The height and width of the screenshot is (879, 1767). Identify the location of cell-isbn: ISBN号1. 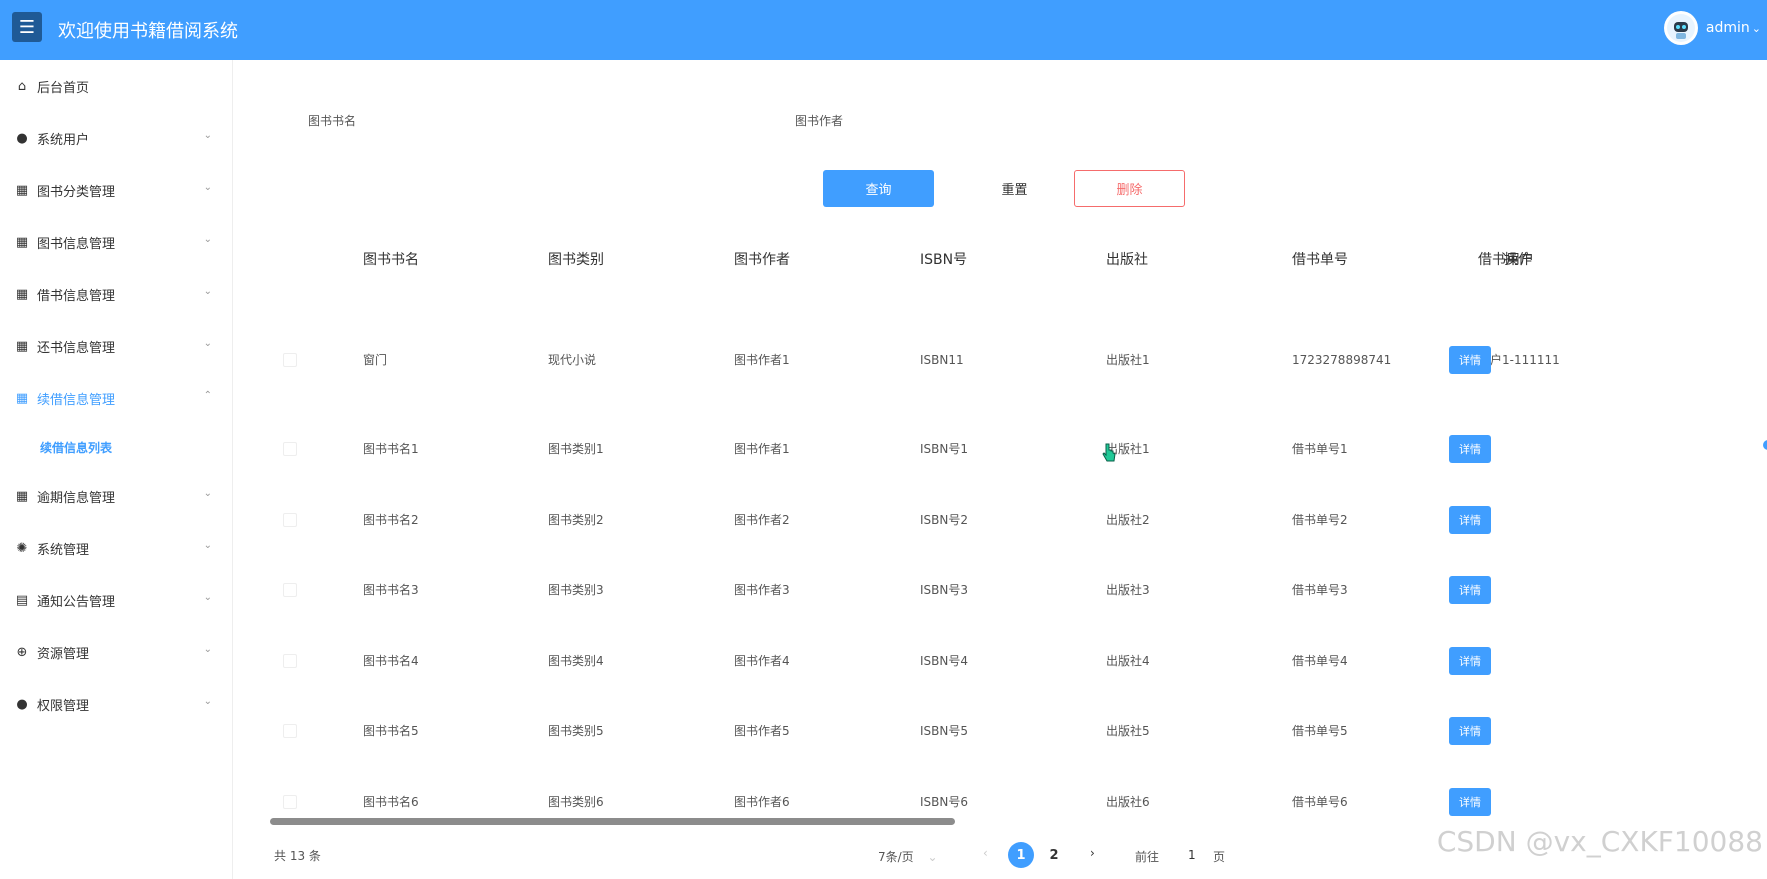
(944, 449).